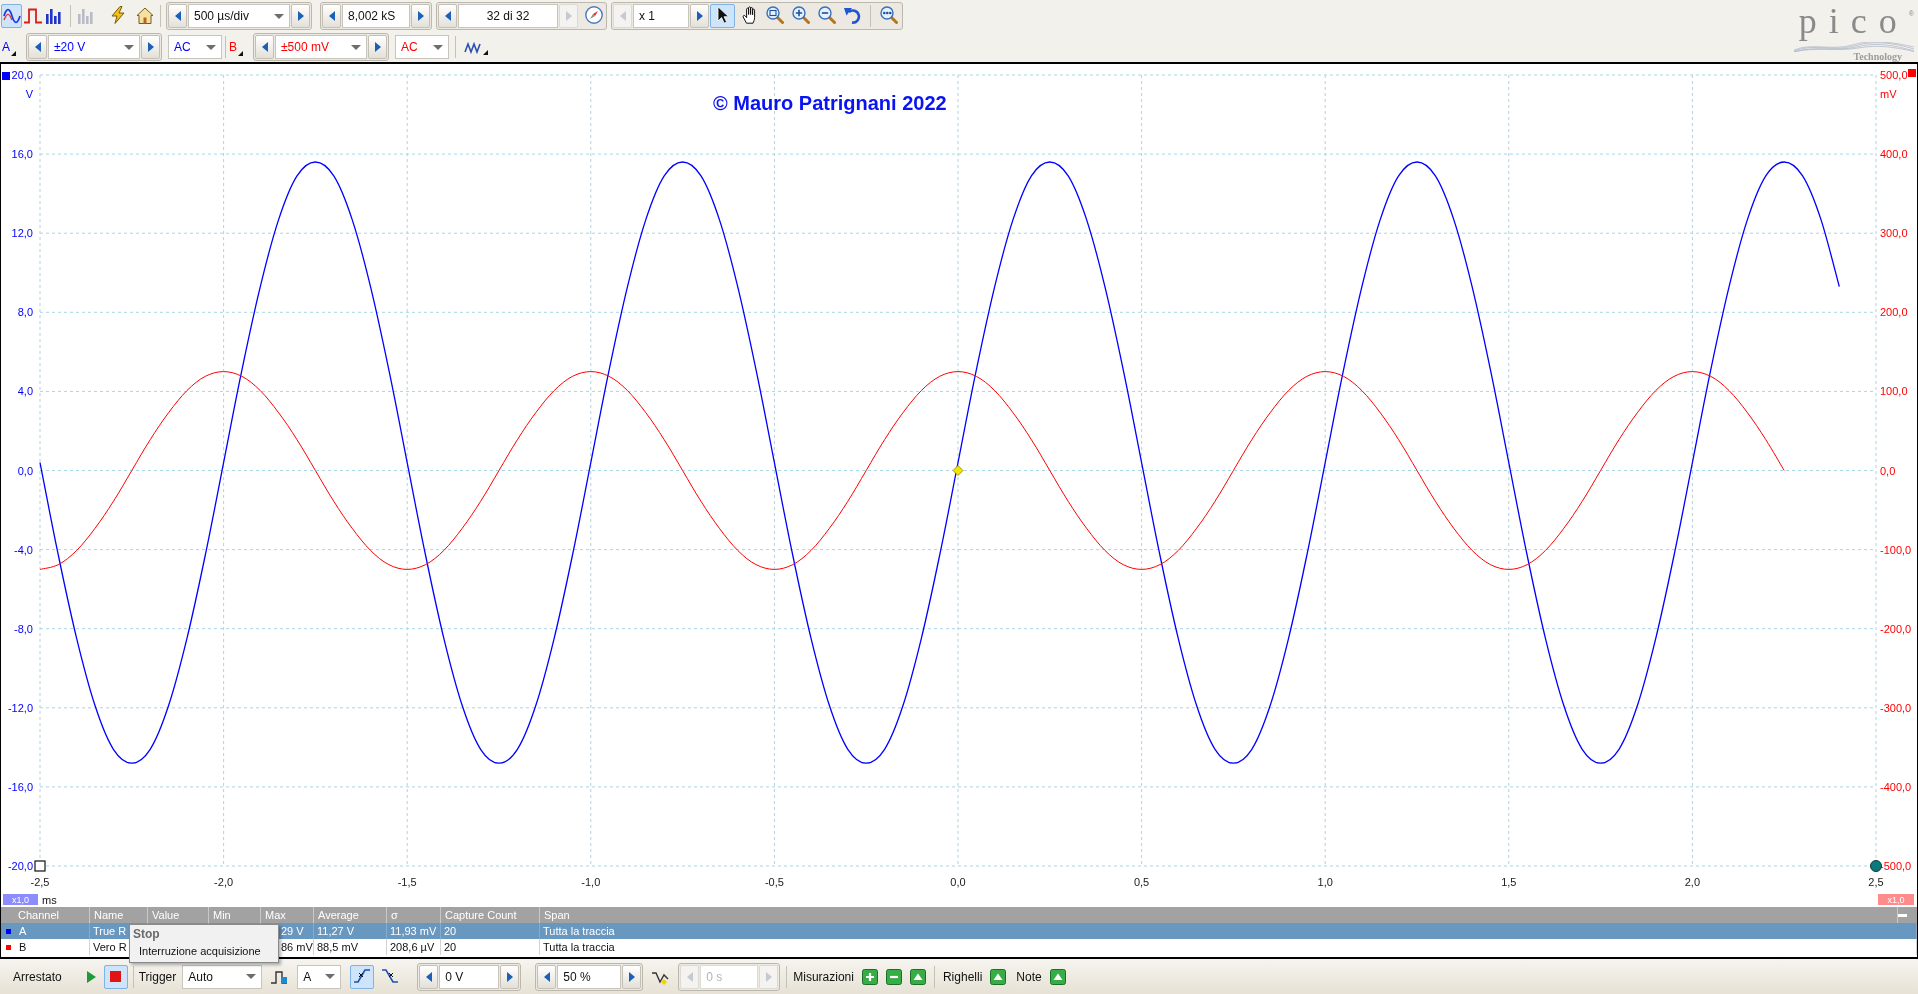  I want to click on section-label: Note, so click(1029, 977).